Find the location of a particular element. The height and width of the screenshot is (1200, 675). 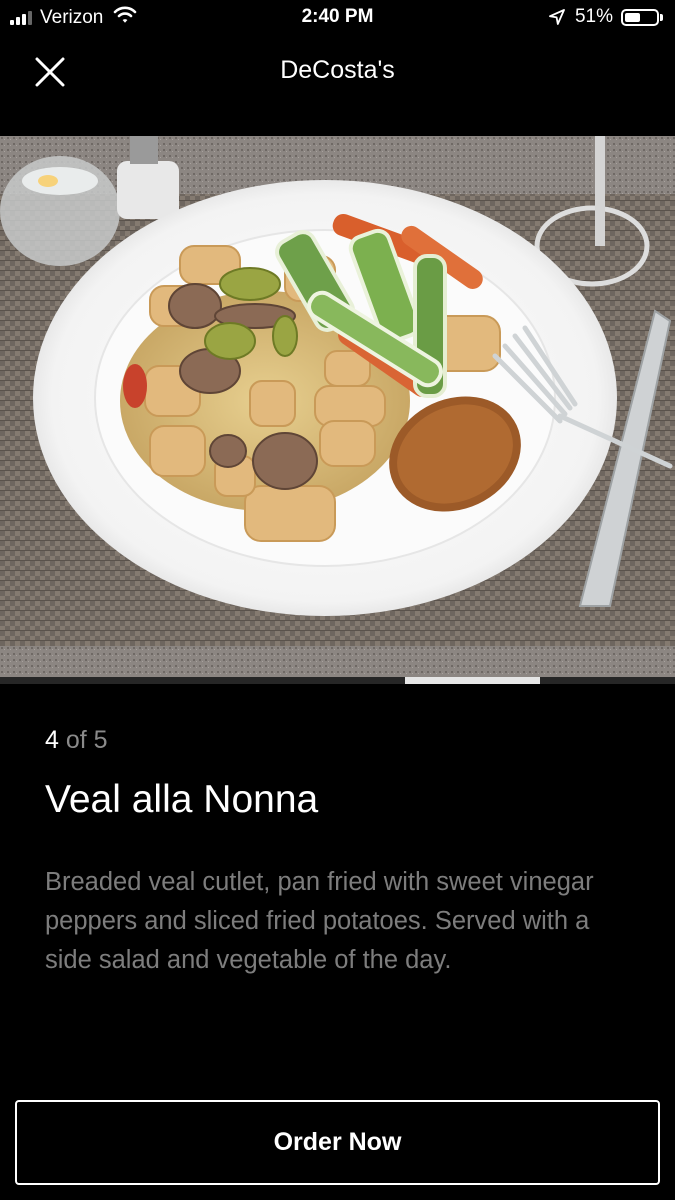

status-bar: Verizon 2:40 PM 51% is located at coordinates (337, 19).